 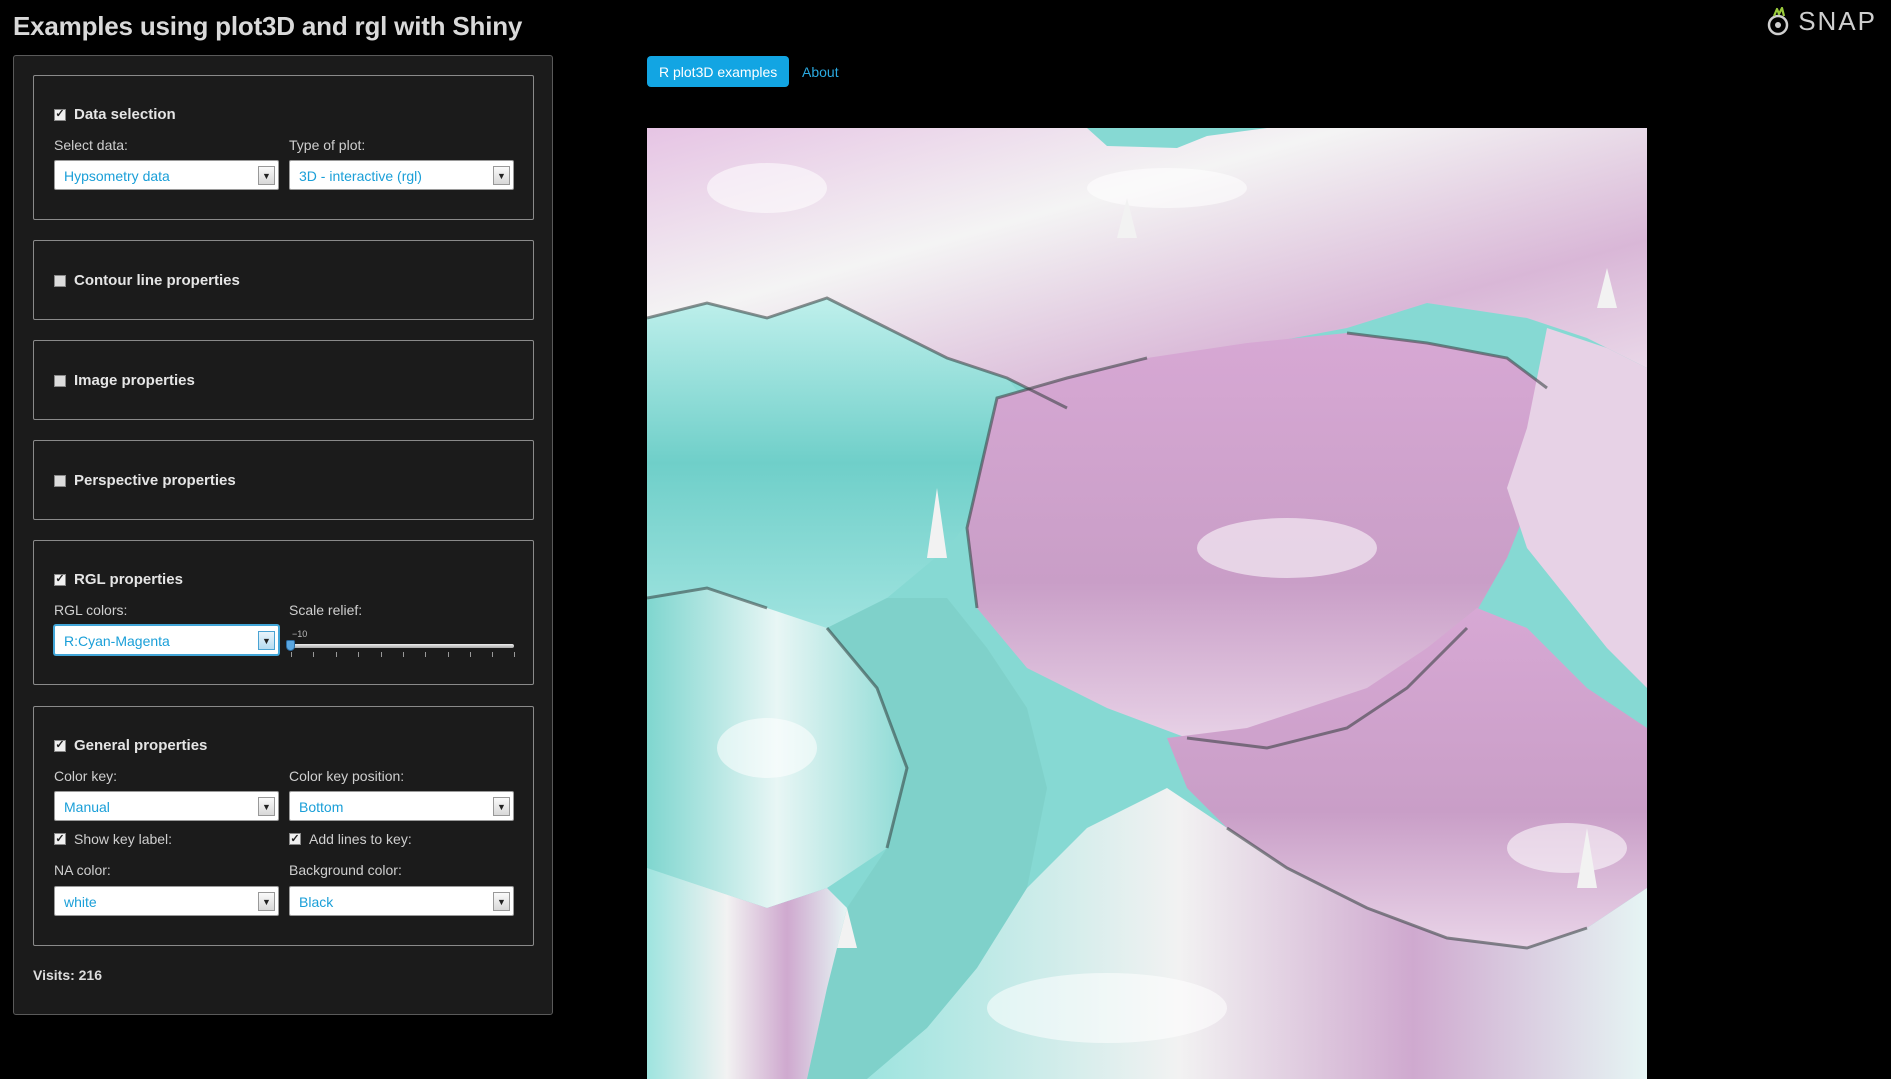 I want to click on key-position-value: Bottom, so click(x=321, y=807).